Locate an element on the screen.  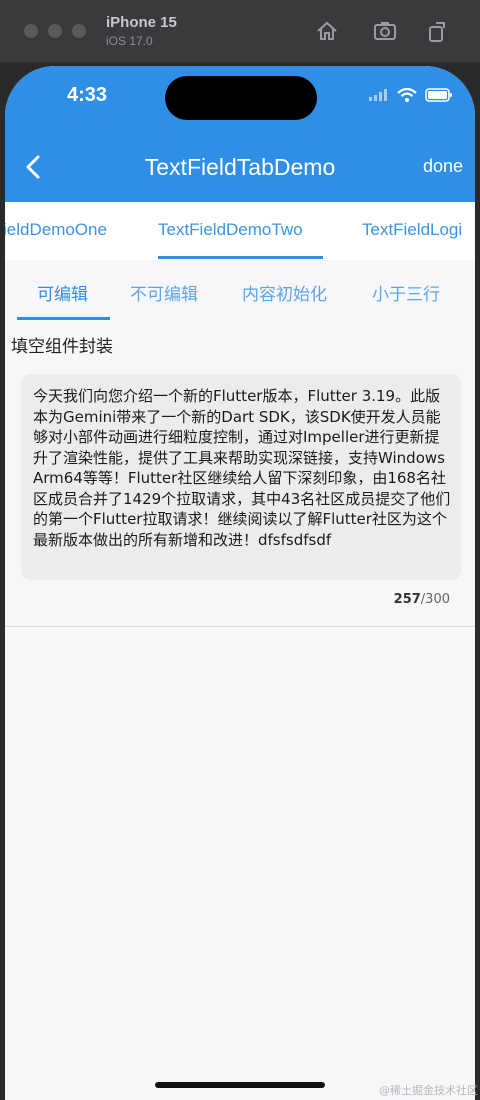
subtab-less-than-three-lines: 小于三行 is located at coordinates (406, 292).